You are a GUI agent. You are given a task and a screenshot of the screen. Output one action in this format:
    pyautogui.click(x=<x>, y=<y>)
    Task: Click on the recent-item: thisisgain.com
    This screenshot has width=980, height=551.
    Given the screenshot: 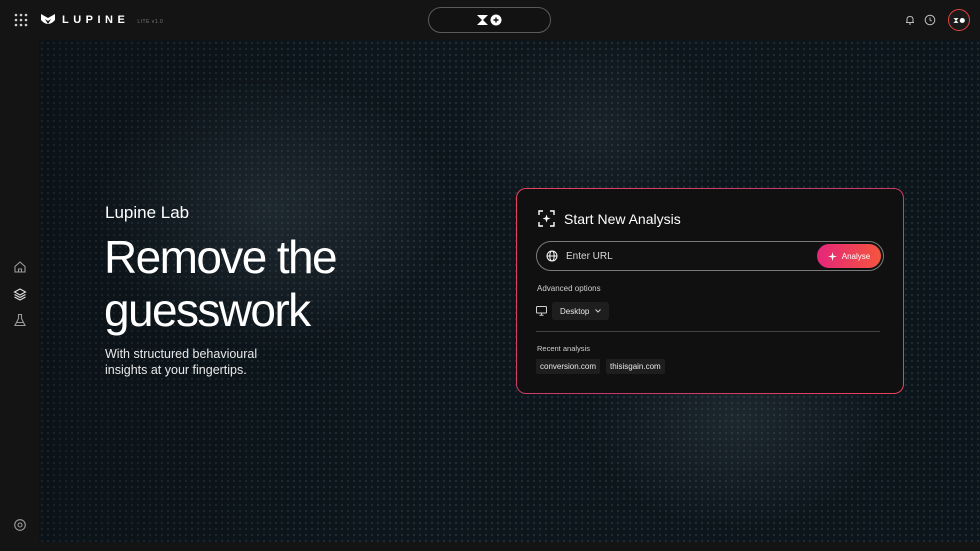 What is the action you would take?
    pyautogui.click(x=635, y=366)
    